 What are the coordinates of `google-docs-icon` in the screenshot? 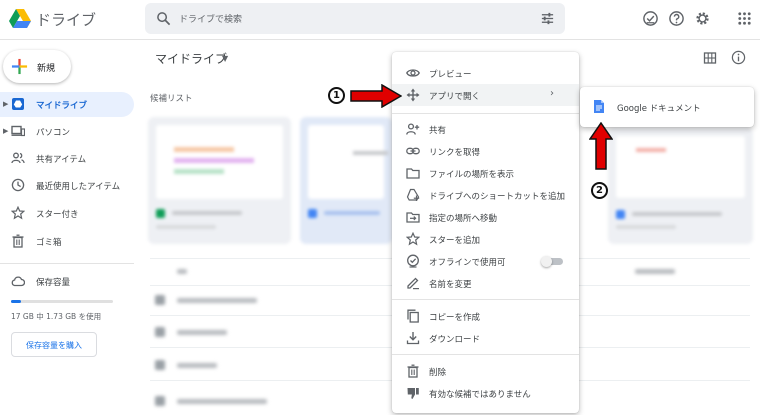 It's located at (599, 106).